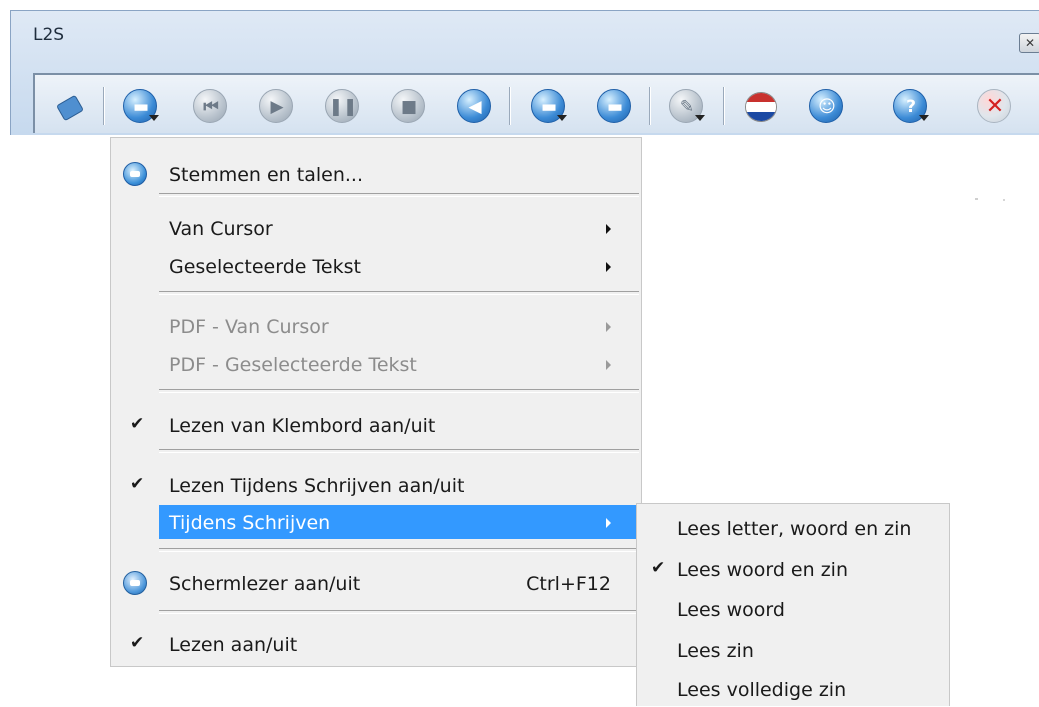 The height and width of the screenshot is (707, 1039). I want to click on submenu-item-label: Lees woord en zin, so click(762, 570).